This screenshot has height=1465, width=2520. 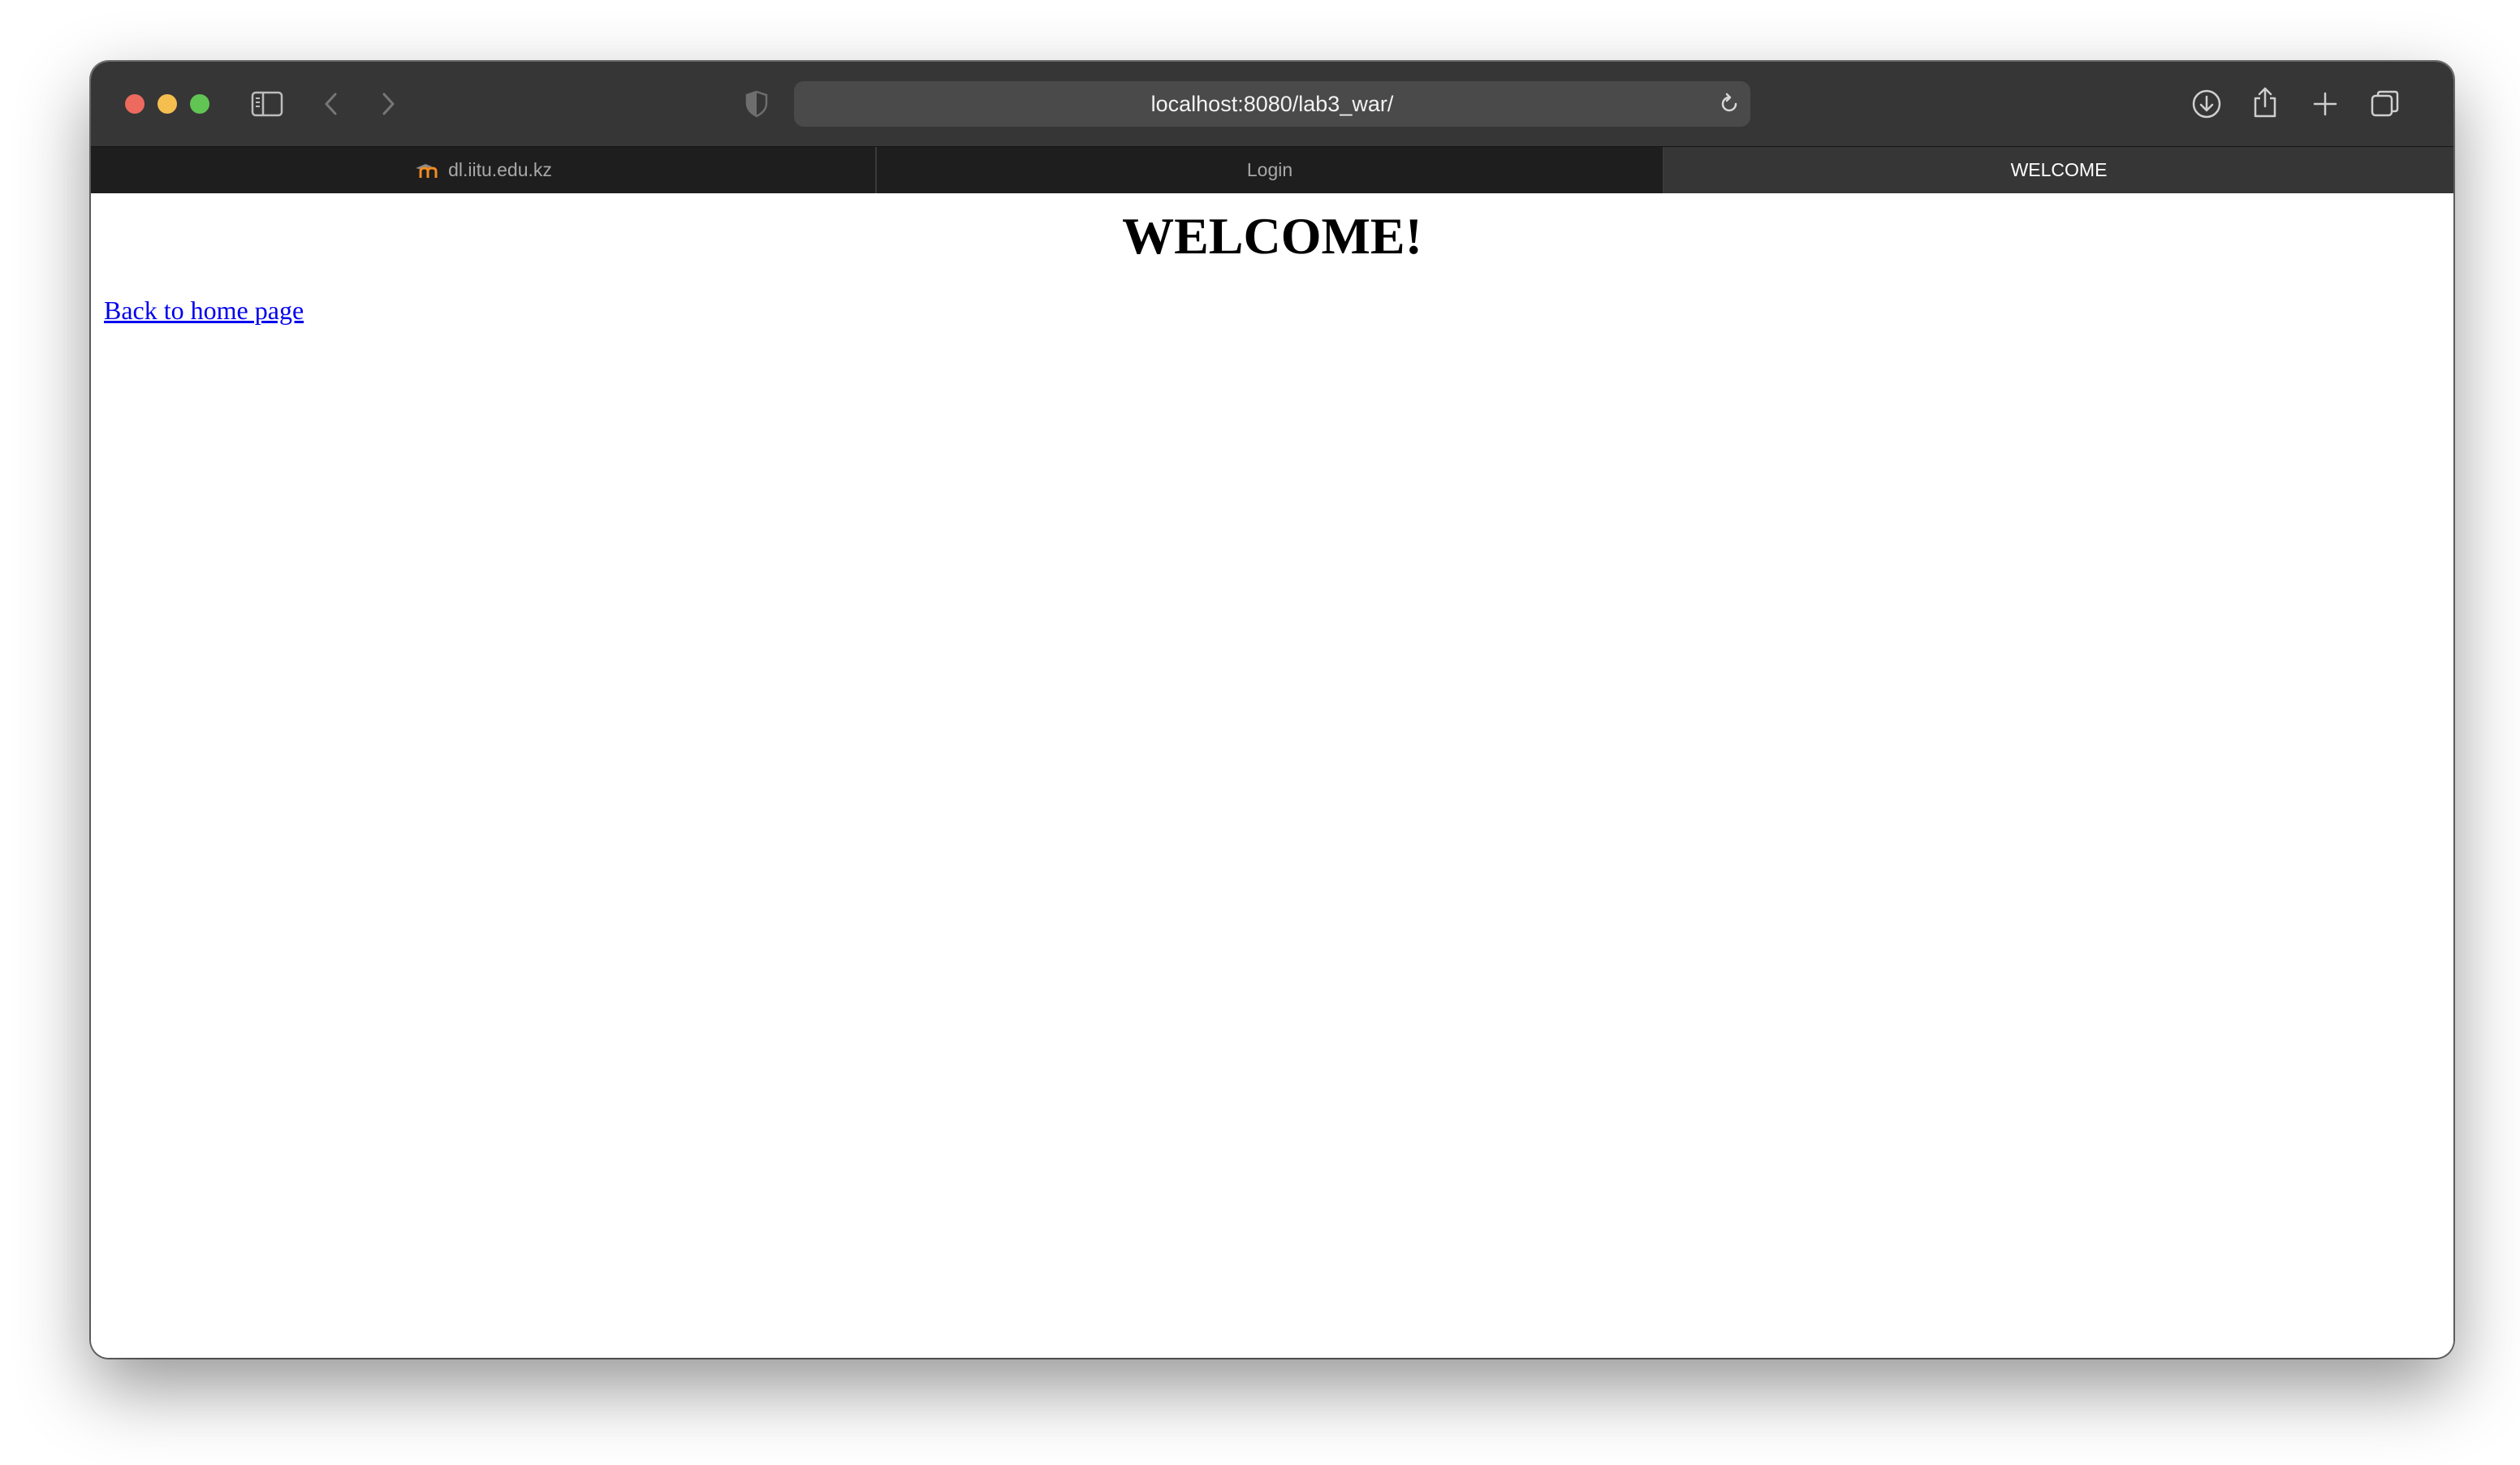 What do you see at coordinates (199, 104) in the screenshot?
I see `zoom-window-button` at bounding box center [199, 104].